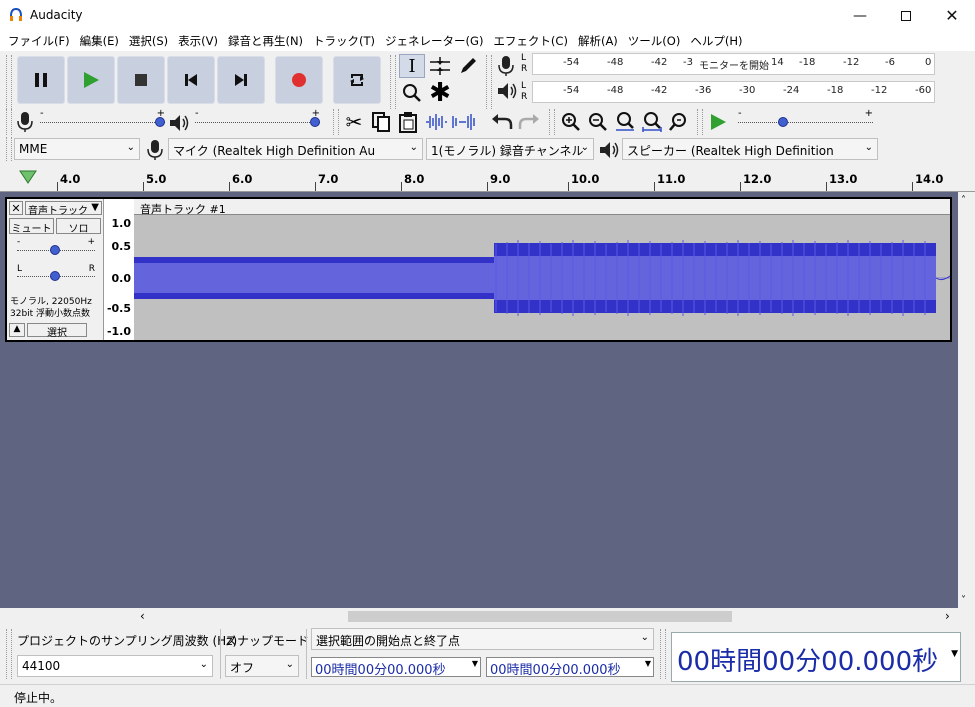 Image resolution: width=975 pixels, height=707 pixels. What do you see at coordinates (115, 666) in the screenshot?
I see `project-rate-select: 44100 ⌄` at bounding box center [115, 666].